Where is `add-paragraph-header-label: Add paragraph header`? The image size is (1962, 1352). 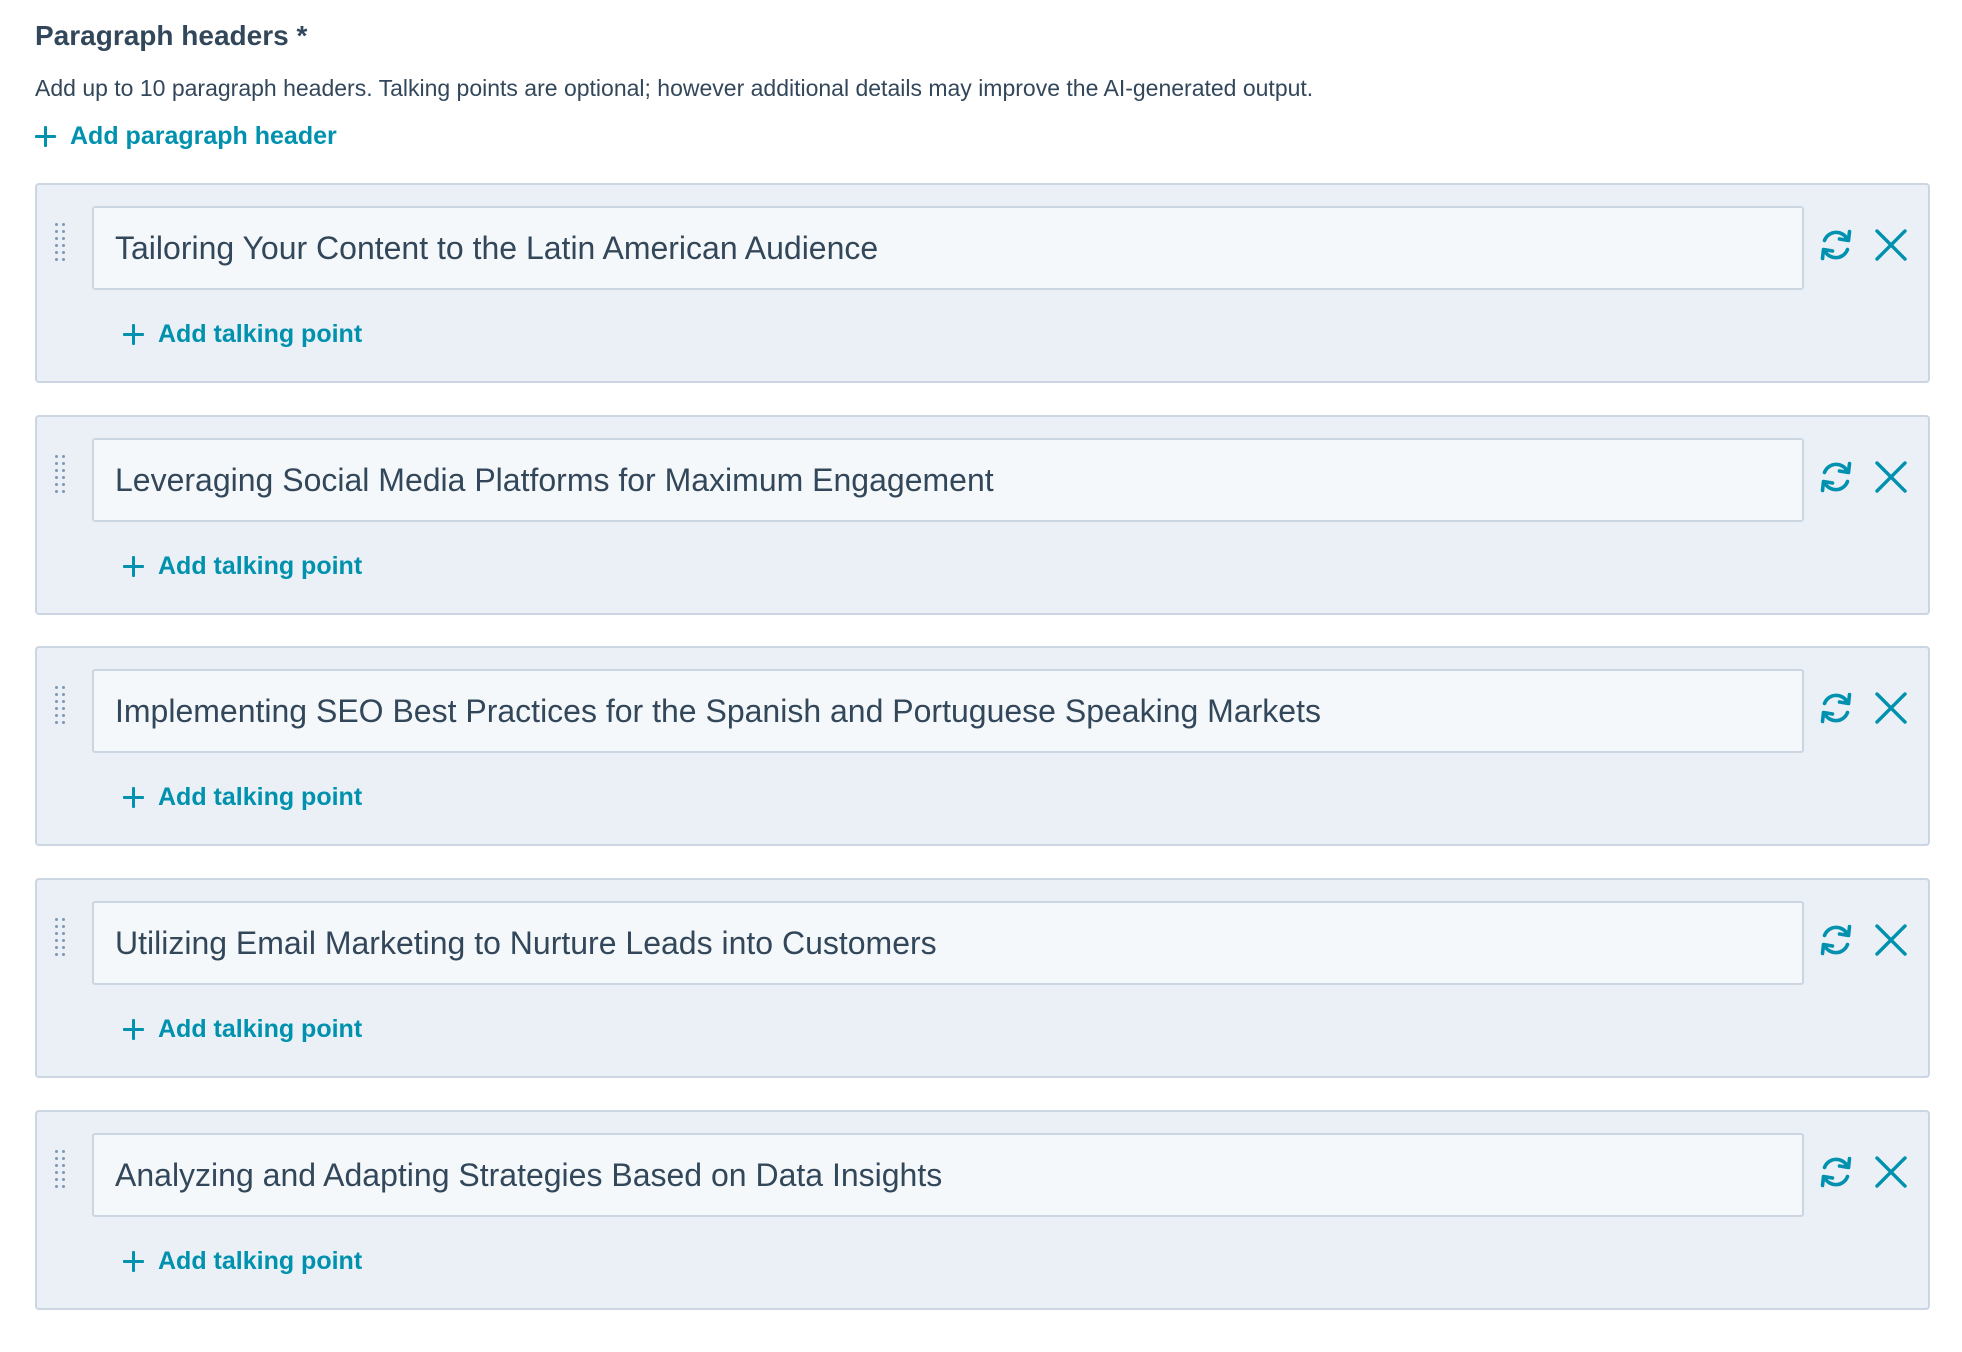
add-paragraph-header-label: Add paragraph header is located at coordinates (203, 136).